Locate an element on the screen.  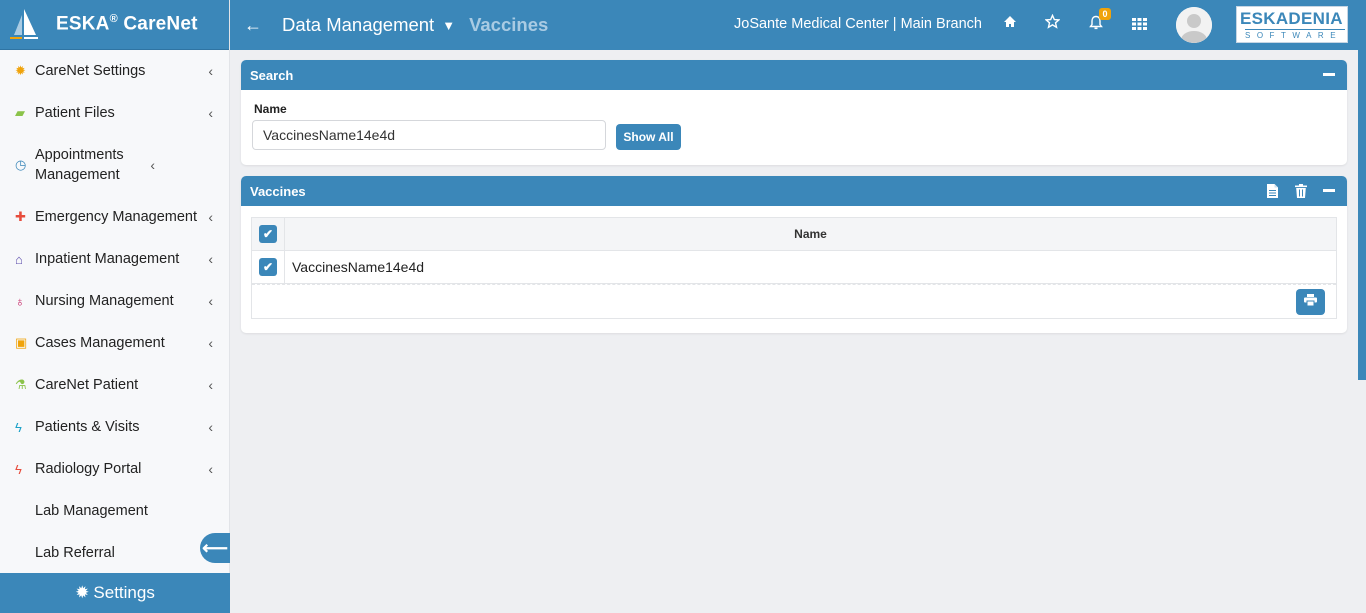
sidebar-item-label: Patient Files is located at coordinates (75, 113).